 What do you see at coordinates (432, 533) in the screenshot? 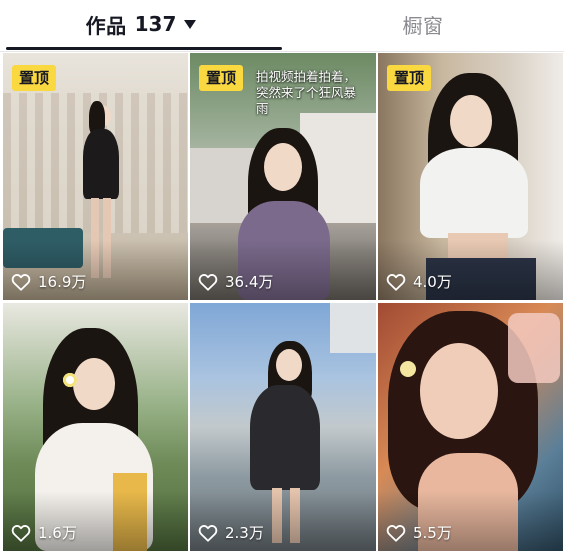
I see `like-count-text: 5.5万` at bounding box center [432, 533].